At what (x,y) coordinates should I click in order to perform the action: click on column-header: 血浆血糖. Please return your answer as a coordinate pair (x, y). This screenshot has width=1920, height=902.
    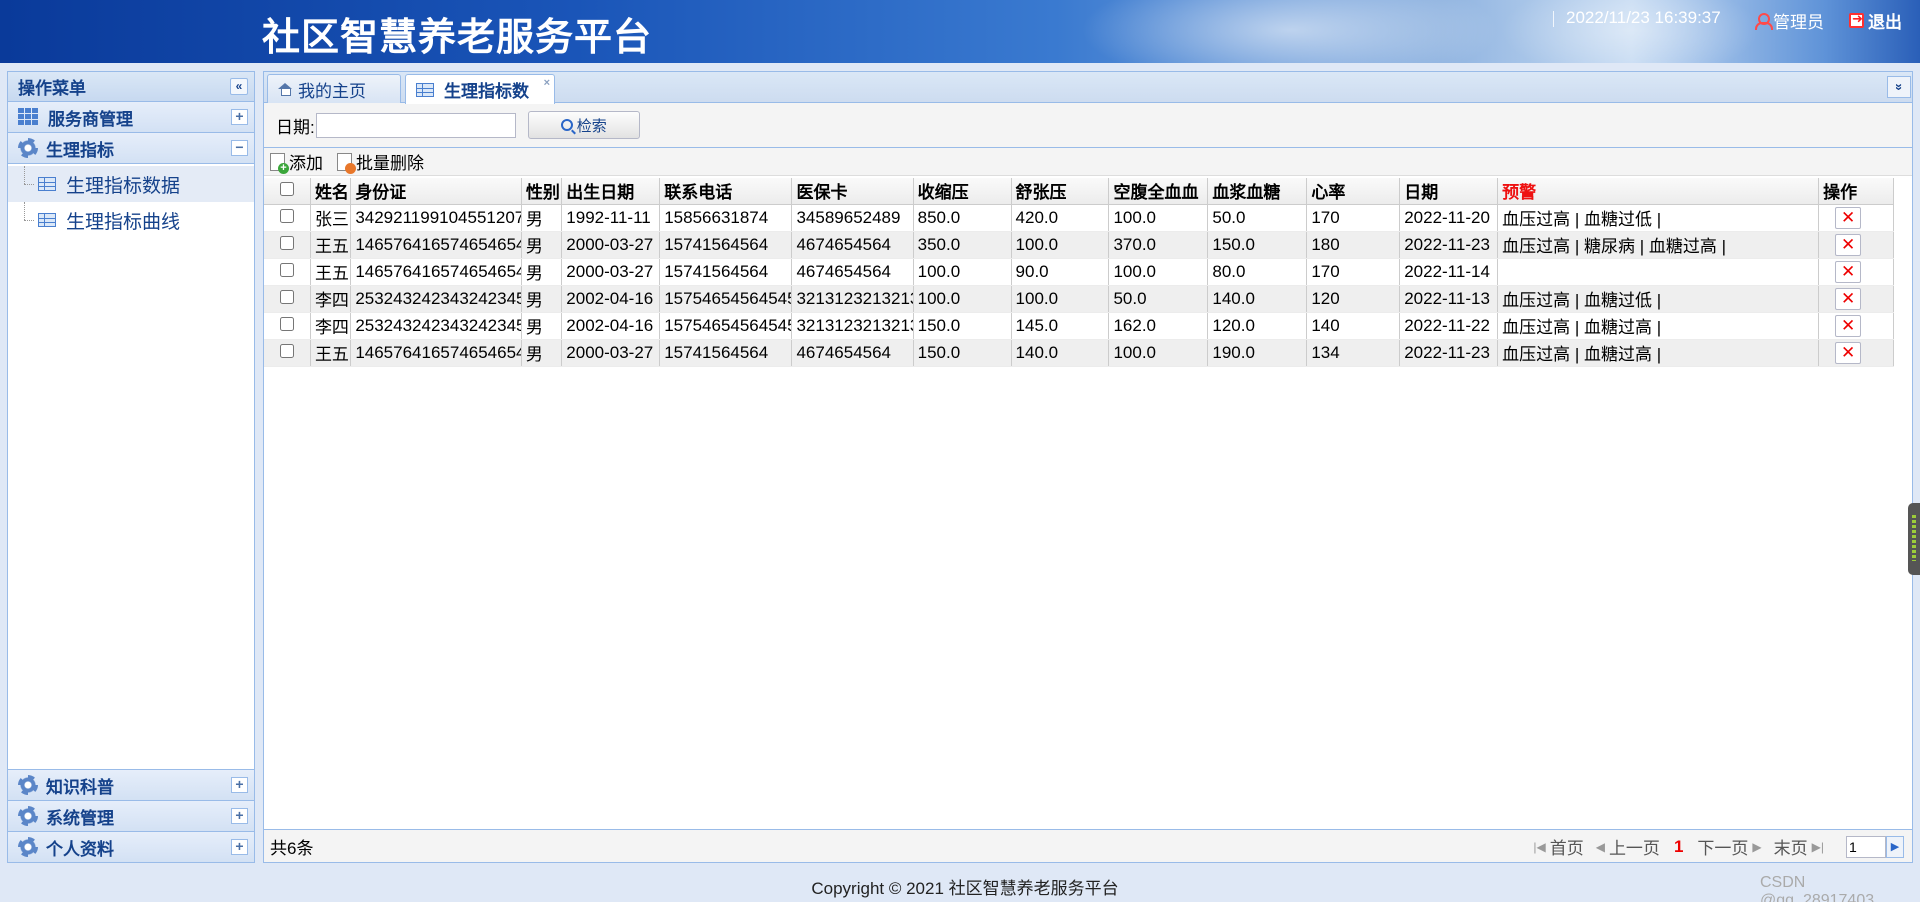
    Looking at the image, I should click on (1257, 191).